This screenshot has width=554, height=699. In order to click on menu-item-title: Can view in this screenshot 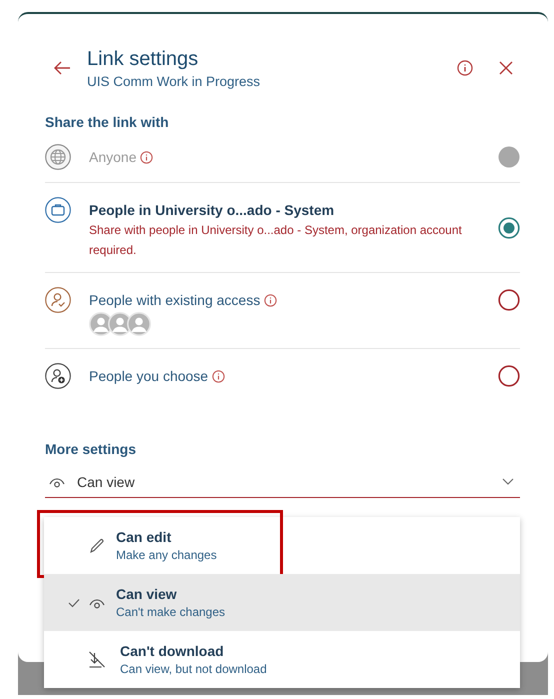, I will do `click(147, 594)`.